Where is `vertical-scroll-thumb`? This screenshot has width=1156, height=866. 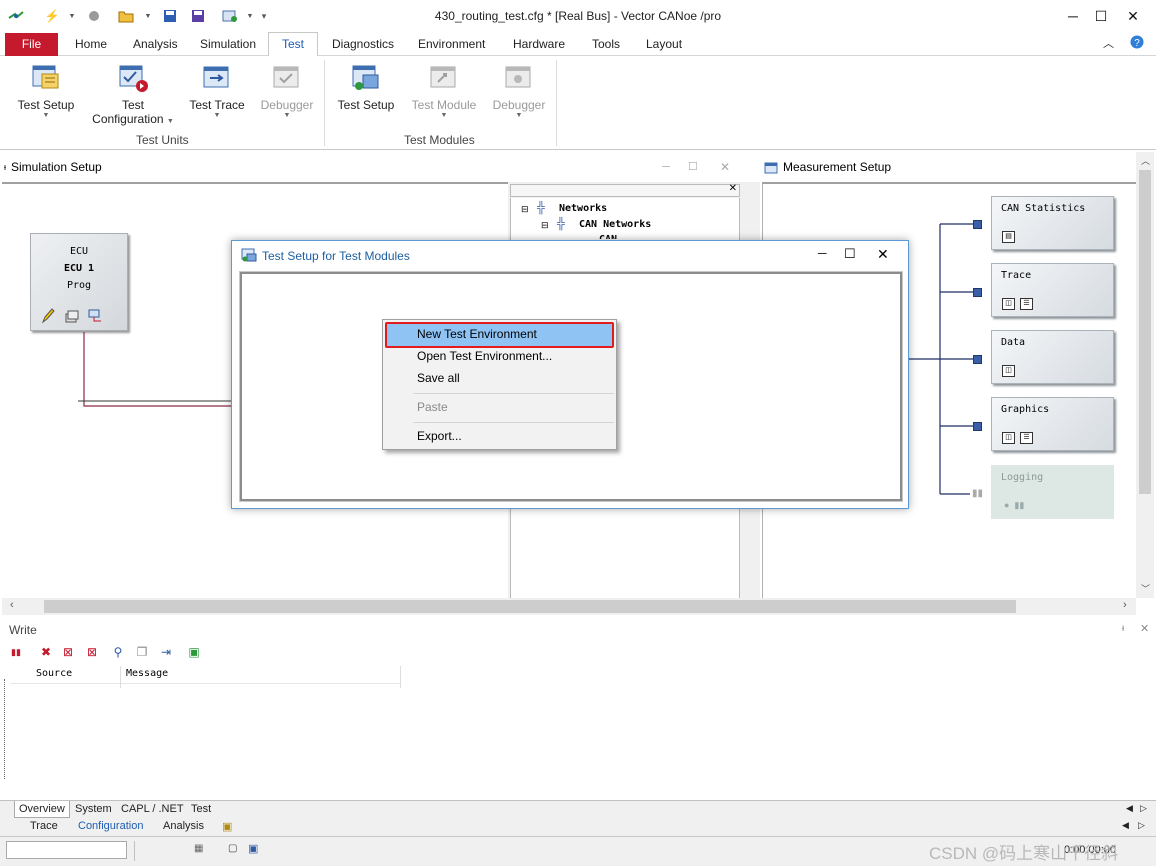
vertical-scroll-thumb is located at coordinates (1145, 332).